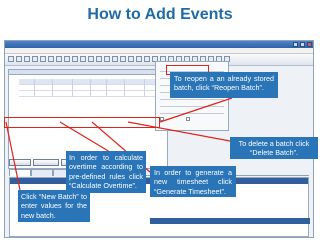 This screenshot has height=247, width=320. Describe the element at coordinates (309, 44) in the screenshot. I see `close-icon` at that location.